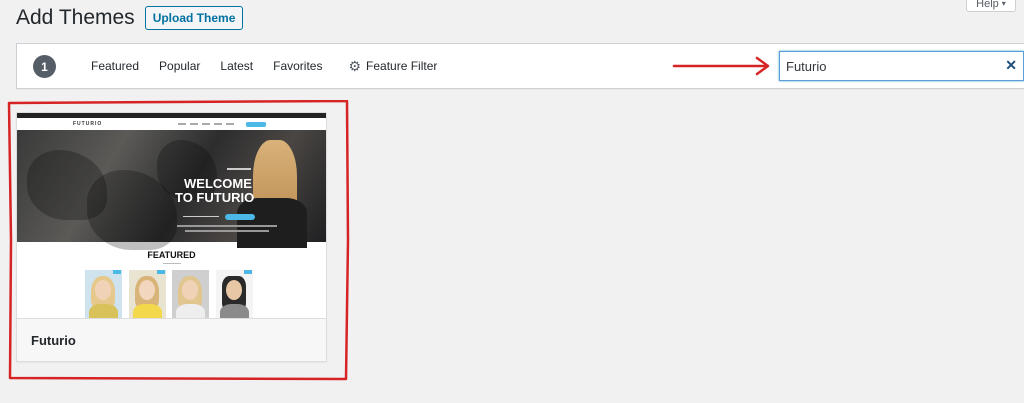 Image resolution: width=1024 pixels, height=403 pixels. I want to click on close-icon: ✕, so click(1011, 65).